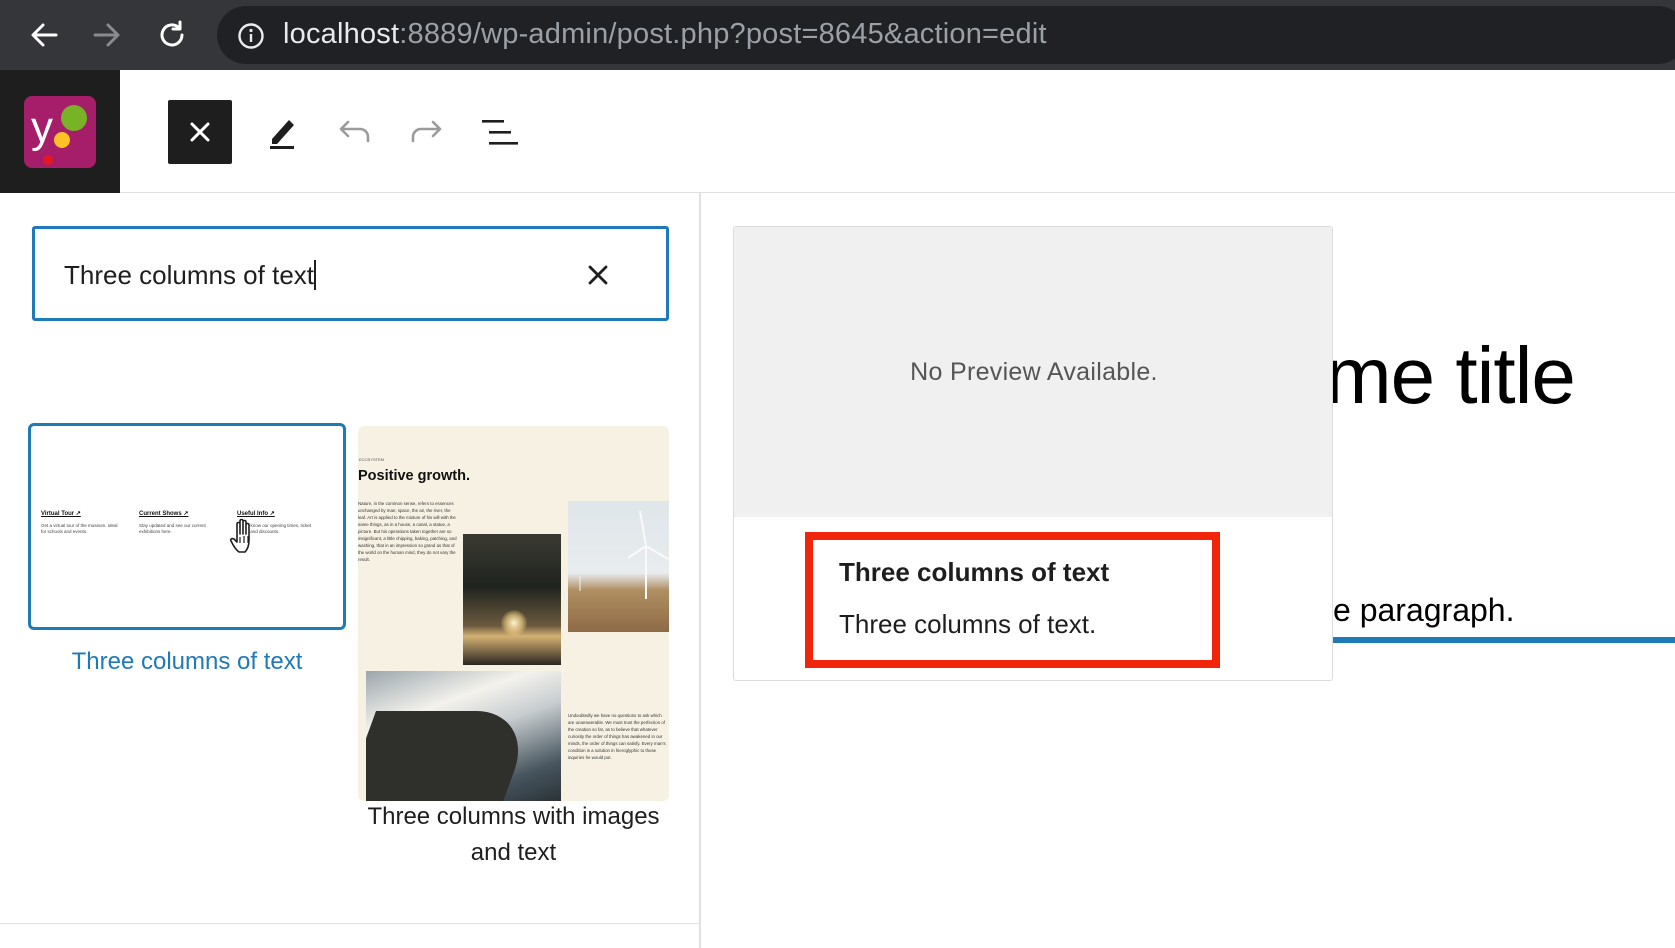 The height and width of the screenshot is (948, 1675). I want to click on preview-column-heading: Current Shows ↗, so click(164, 514).